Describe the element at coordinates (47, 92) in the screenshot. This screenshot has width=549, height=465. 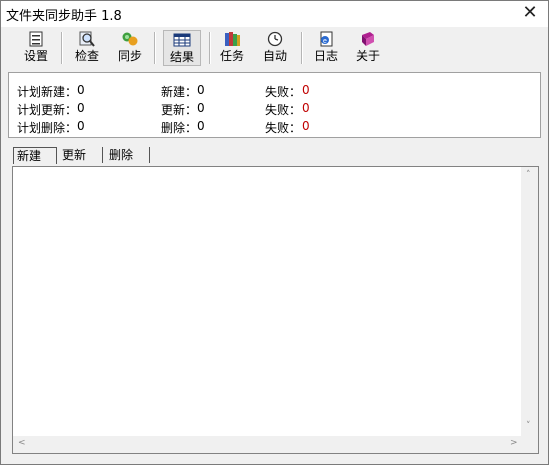
I see `planned-new-label: 计划新建：` at that location.